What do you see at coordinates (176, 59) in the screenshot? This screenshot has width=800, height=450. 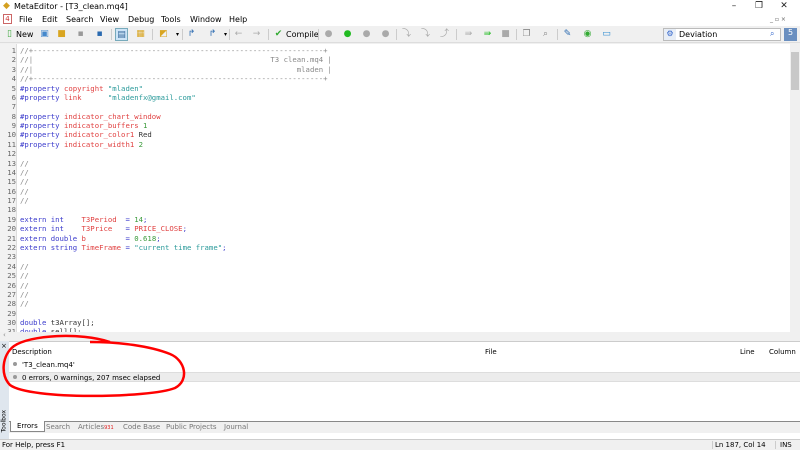 I see `code-line: //| T3 clean.mq4 |` at bounding box center [176, 59].